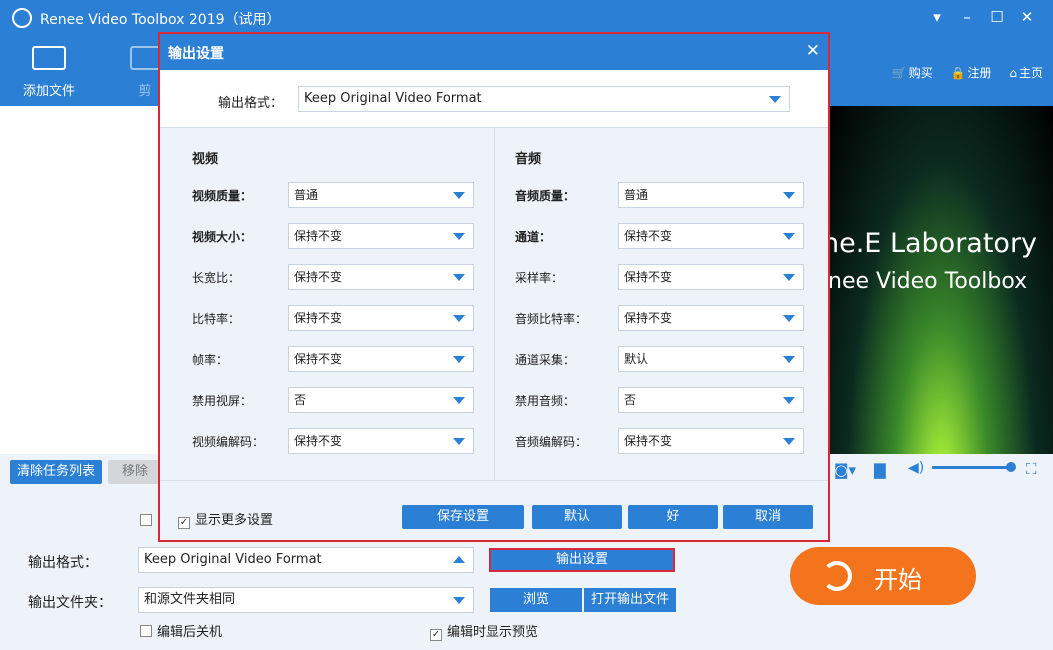  Describe the element at coordinates (1031, 469) in the screenshot. I see `fullscreen-icon: ⛶` at that location.